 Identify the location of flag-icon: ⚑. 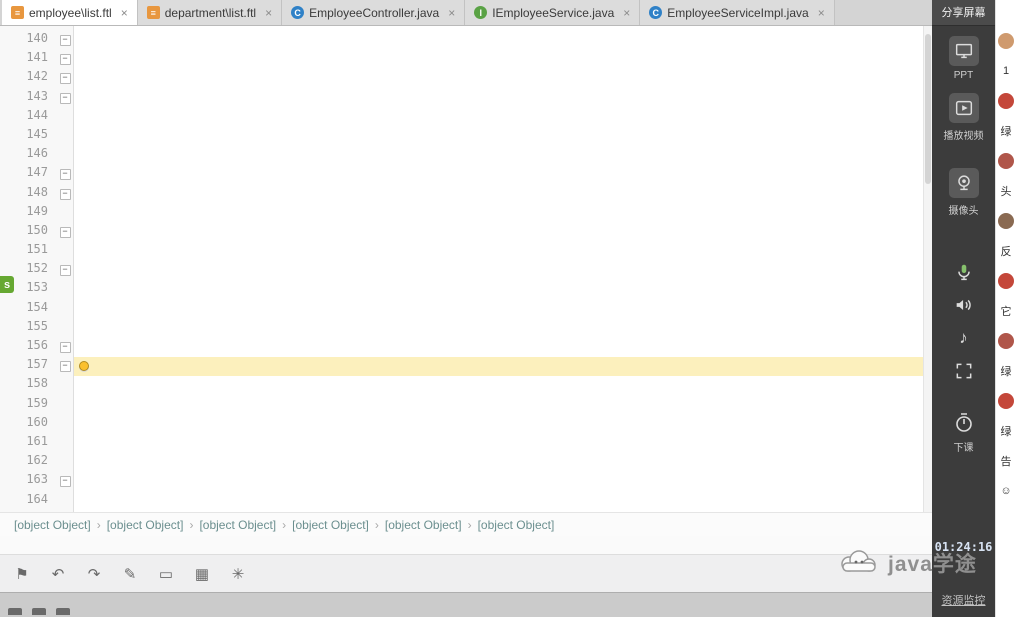
(22, 574).